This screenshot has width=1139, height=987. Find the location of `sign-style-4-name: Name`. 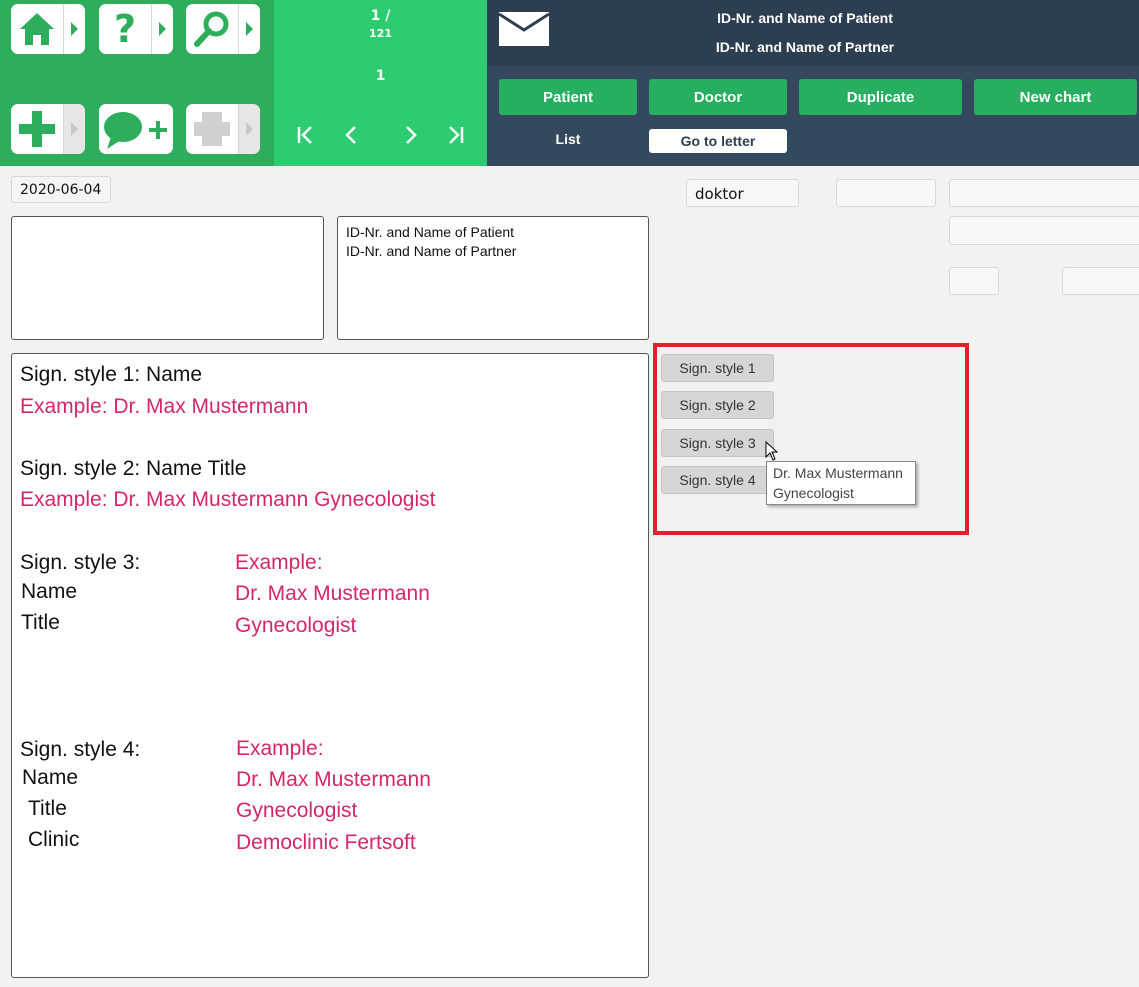

sign-style-4-name: Name is located at coordinates (50, 777).